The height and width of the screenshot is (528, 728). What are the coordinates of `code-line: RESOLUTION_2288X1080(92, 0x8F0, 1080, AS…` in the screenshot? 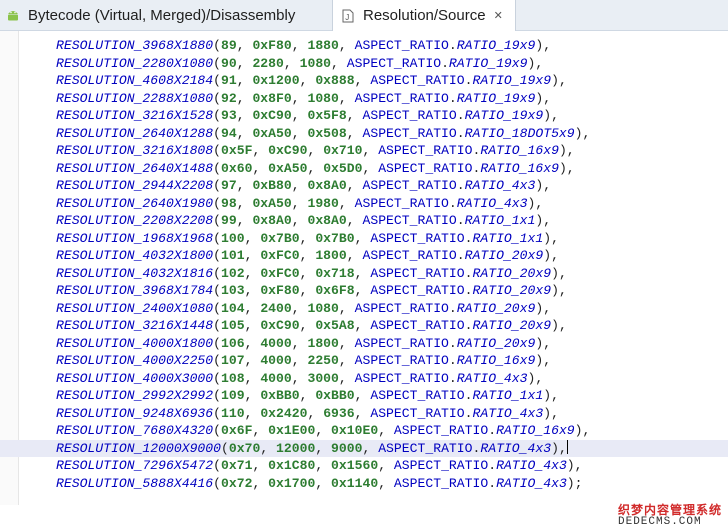 It's located at (364, 99).